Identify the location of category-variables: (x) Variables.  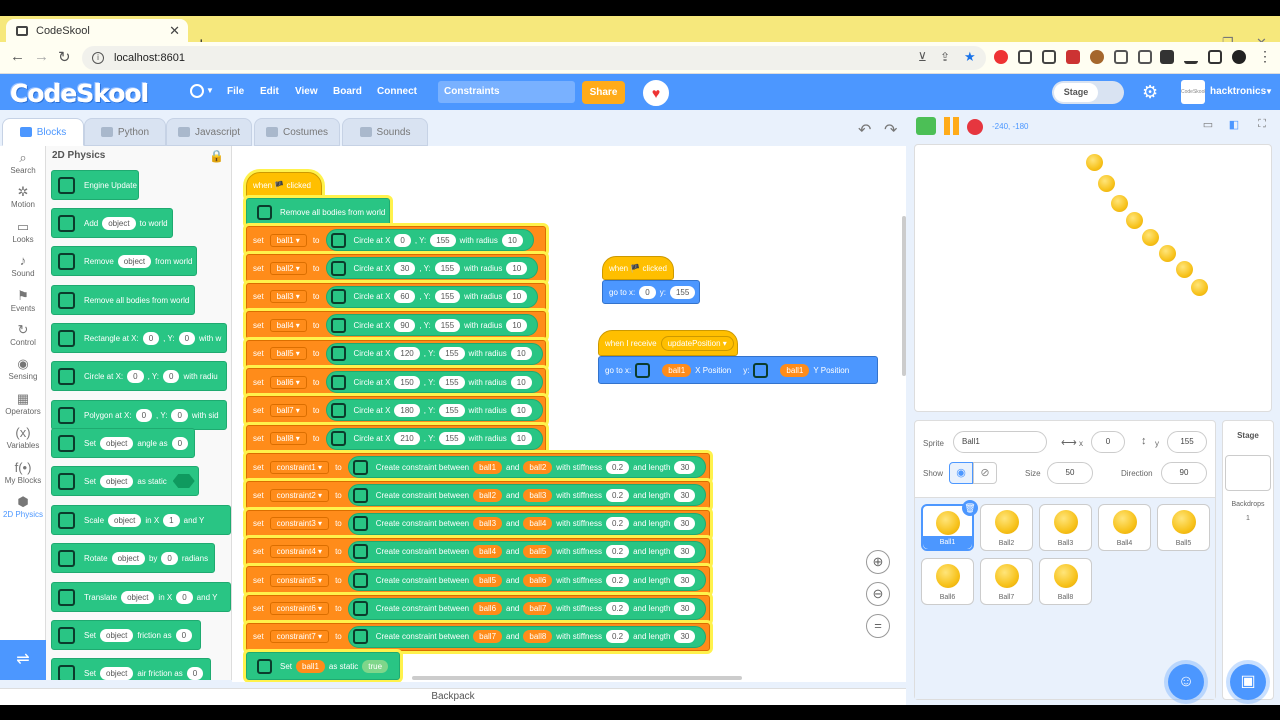
(23, 437).